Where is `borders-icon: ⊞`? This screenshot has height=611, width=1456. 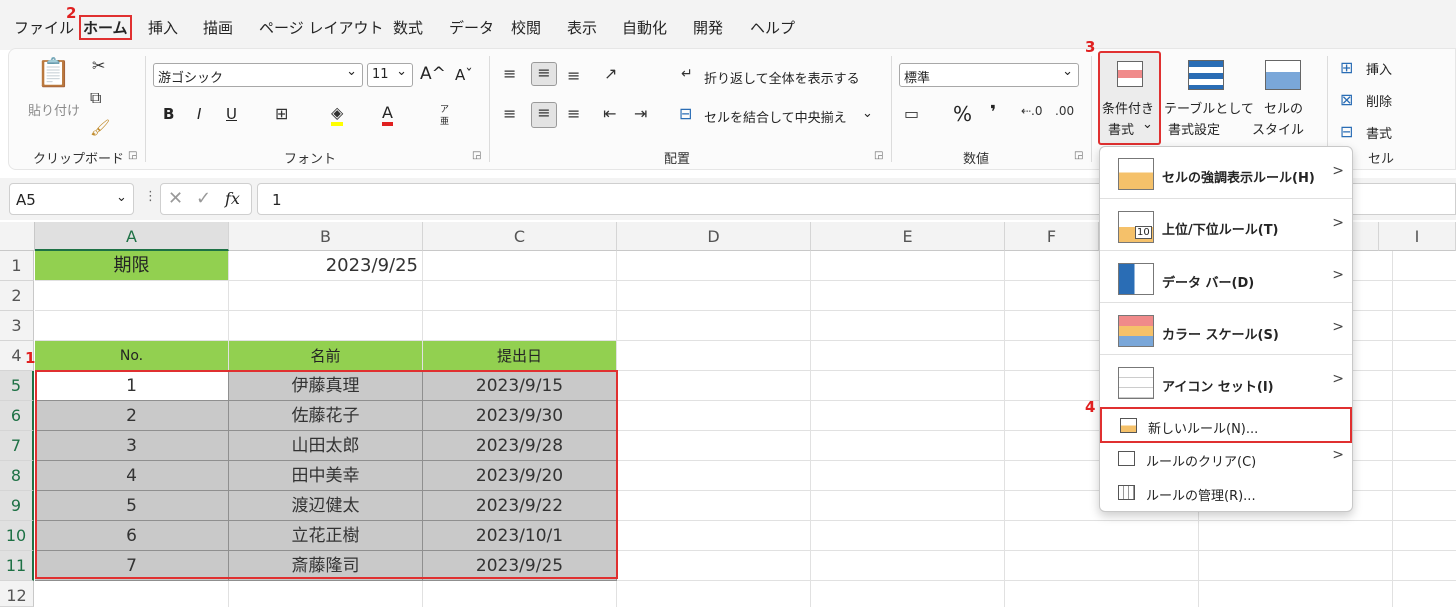 borders-icon: ⊞ is located at coordinates (281, 113).